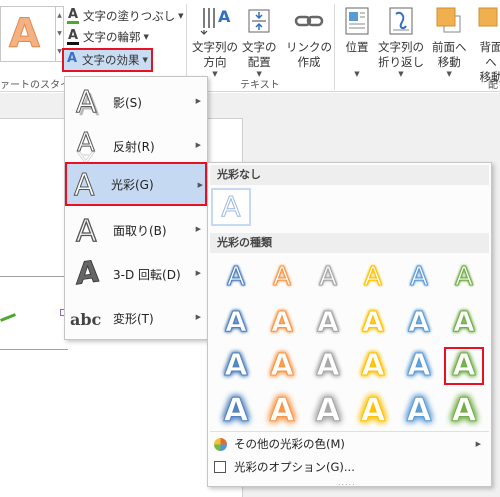  Describe the element at coordinates (401, 21) in the screenshot. I see `wrap-text-icon` at that location.